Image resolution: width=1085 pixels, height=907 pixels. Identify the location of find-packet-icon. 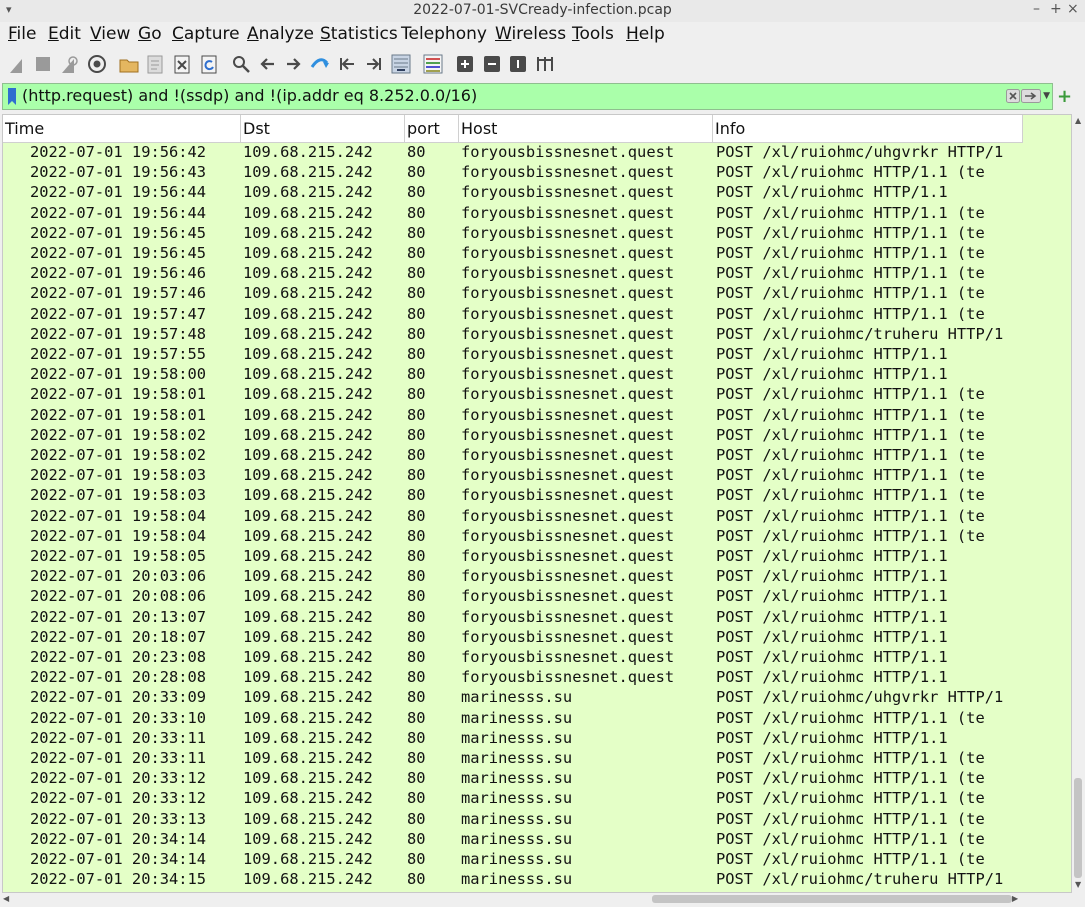
(241, 64).